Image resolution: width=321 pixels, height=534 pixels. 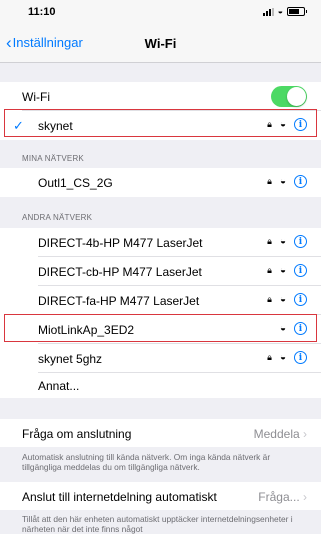 I want to click on my-networks-header: MINA NÄTVERK, so click(x=53, y=158).